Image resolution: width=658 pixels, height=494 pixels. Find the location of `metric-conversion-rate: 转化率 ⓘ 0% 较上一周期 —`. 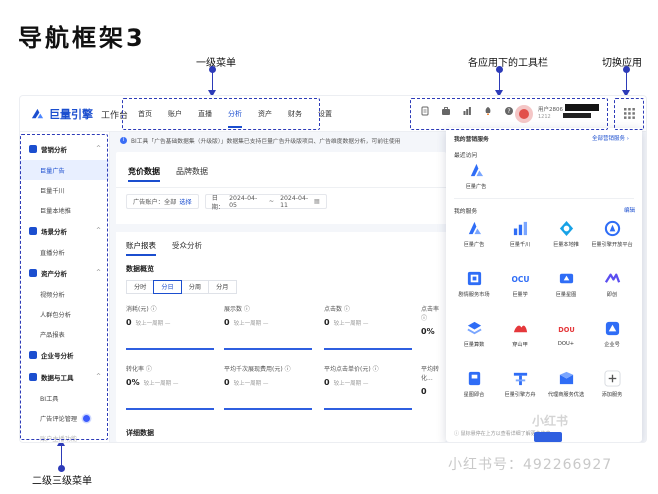

metric-conversion-rate: 转化率 ⓘ 0% 较上一周期 — is located at coordinates (152, 375).